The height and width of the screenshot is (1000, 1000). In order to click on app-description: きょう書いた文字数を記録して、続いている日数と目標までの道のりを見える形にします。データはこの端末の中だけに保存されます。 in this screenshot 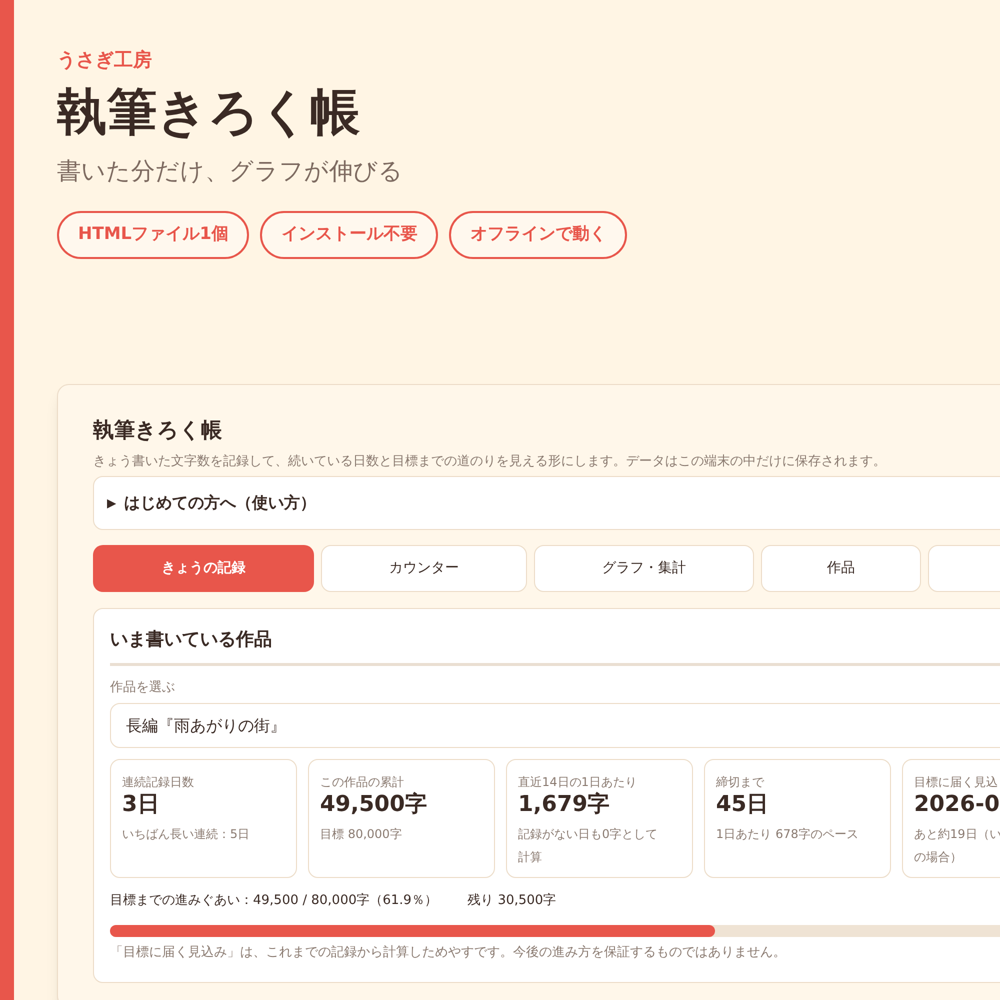, I will do `click(489, 462)`.